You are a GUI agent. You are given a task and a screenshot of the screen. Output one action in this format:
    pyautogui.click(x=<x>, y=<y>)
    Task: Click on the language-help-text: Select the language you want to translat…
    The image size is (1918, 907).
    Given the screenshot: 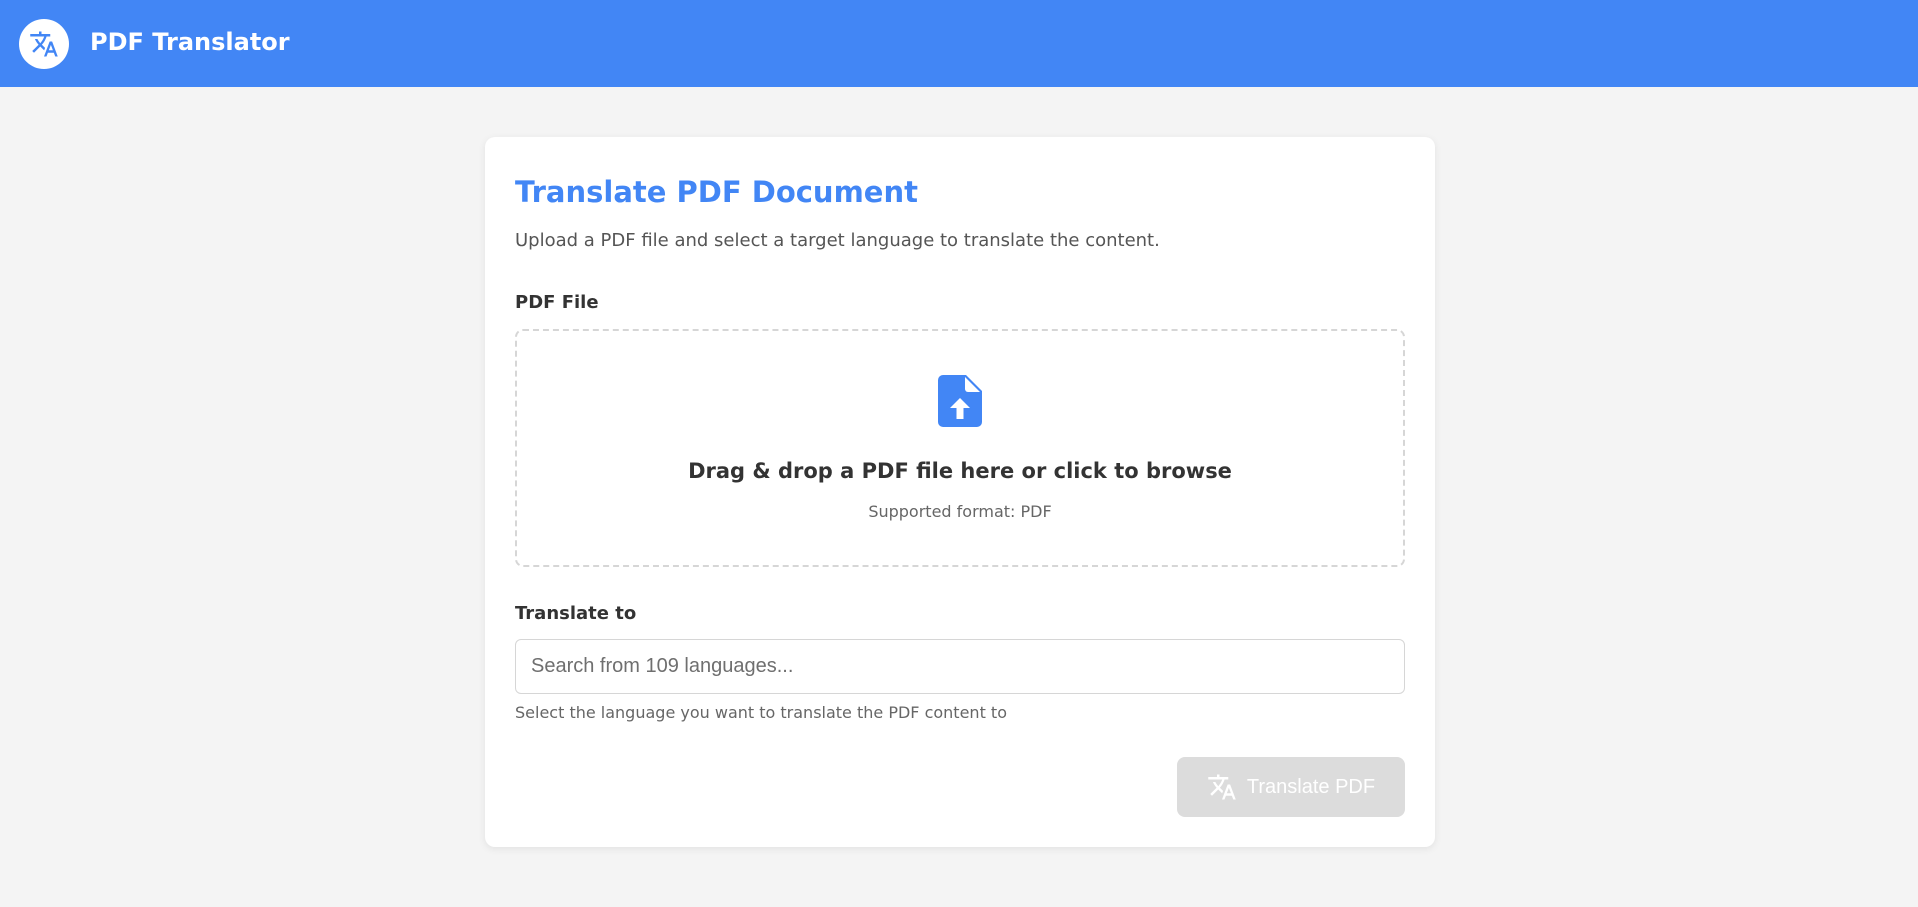 What is the action you would take?
    pyautogui.click(x=761, y=712)
    